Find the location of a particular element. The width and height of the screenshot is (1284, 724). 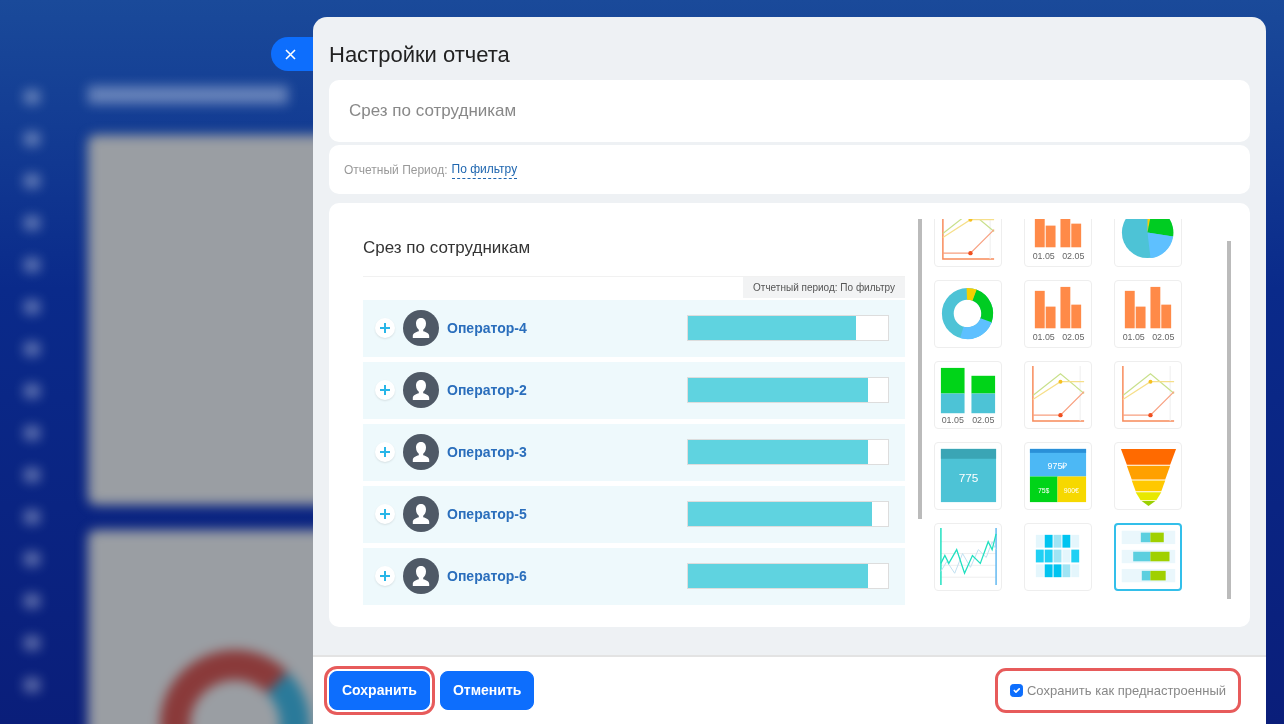

period-tag: Отчетный период: По фильтру is located at coordinates (824, 287).